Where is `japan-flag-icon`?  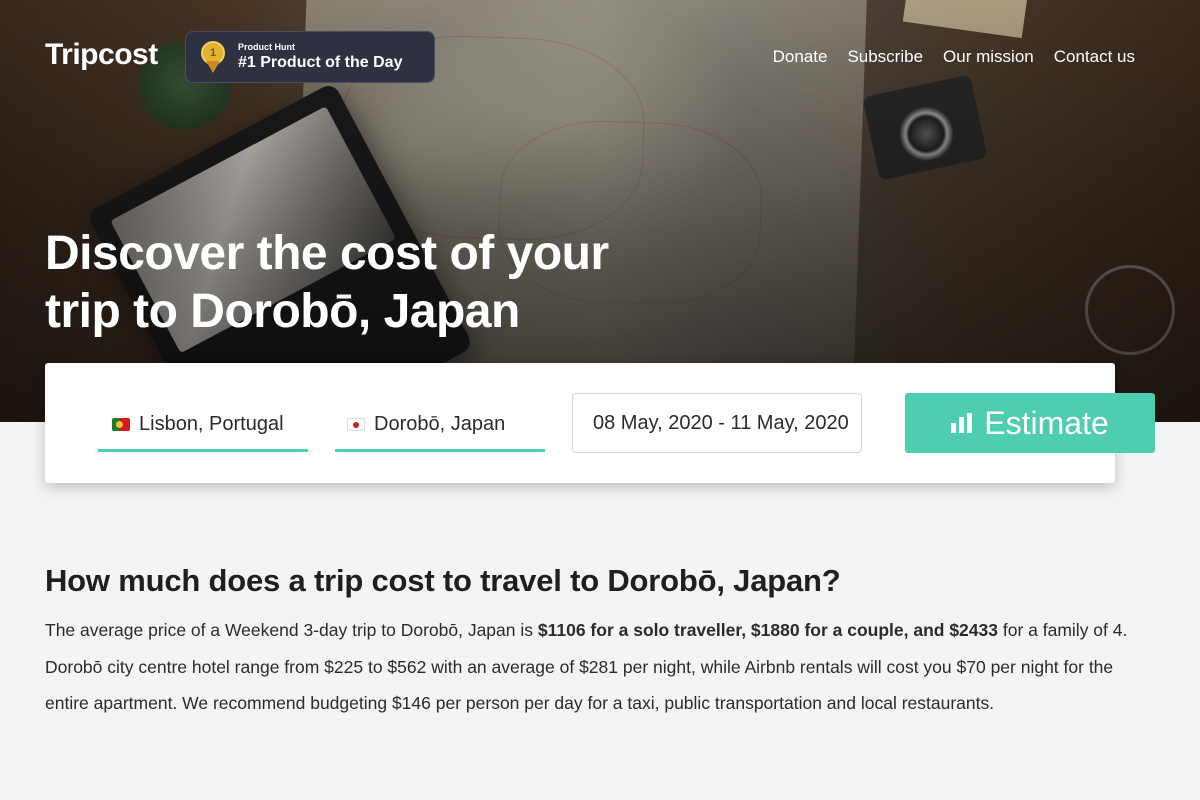
japan-flag-icon is located at coordinates (356, 424).